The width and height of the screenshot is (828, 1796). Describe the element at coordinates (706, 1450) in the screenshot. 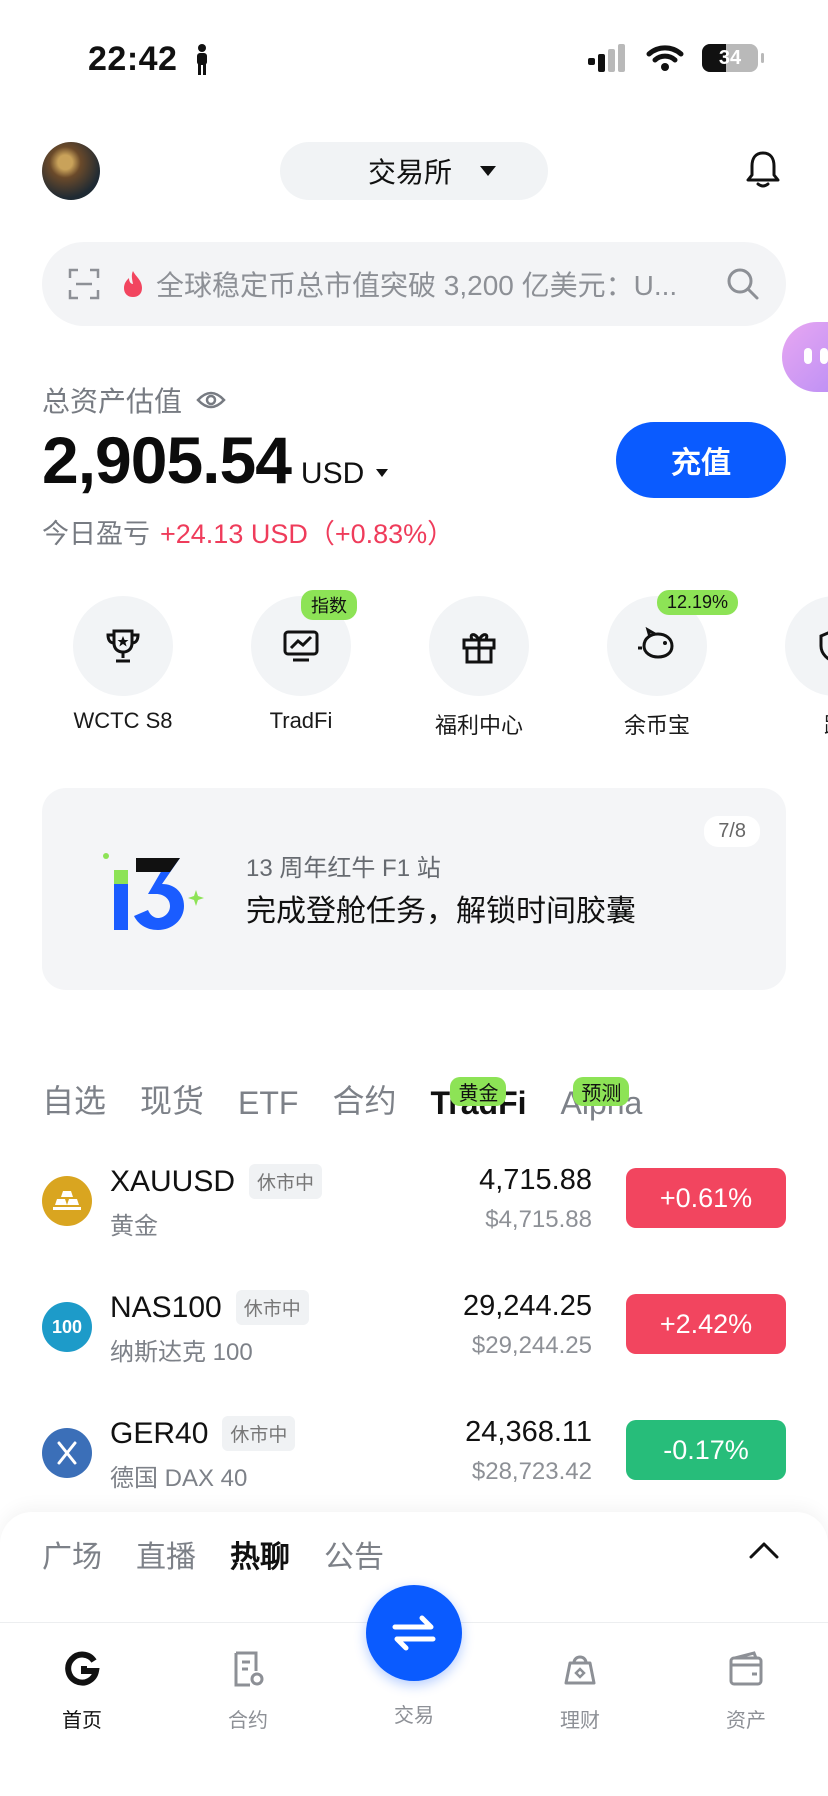

I see `market-change: -0.17%` at that location.